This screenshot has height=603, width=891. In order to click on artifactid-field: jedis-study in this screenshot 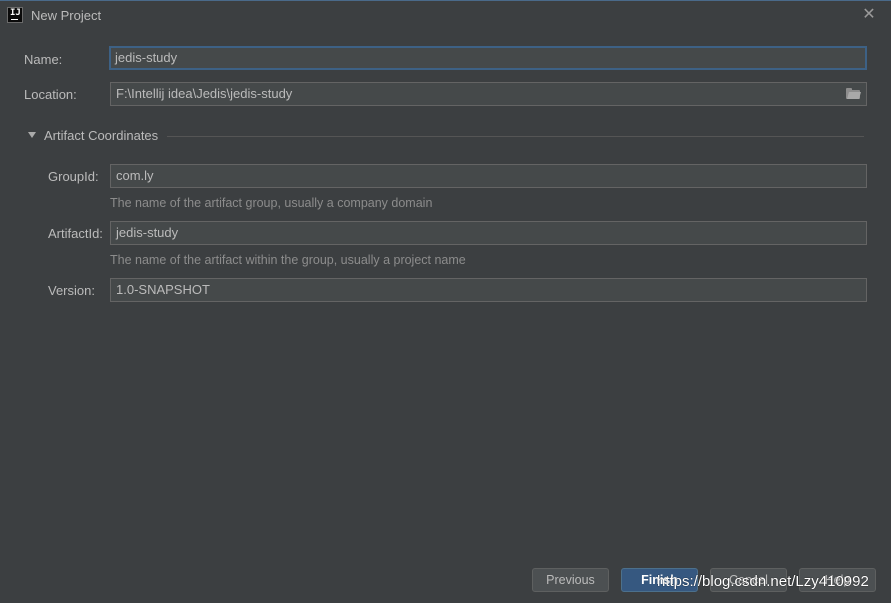, I will do `click(488, 233)`.